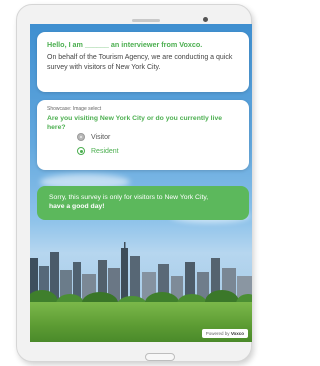 This screenshot has width=320, height=366. I want to click on powered-brand: Voxco, so click(237, 333).